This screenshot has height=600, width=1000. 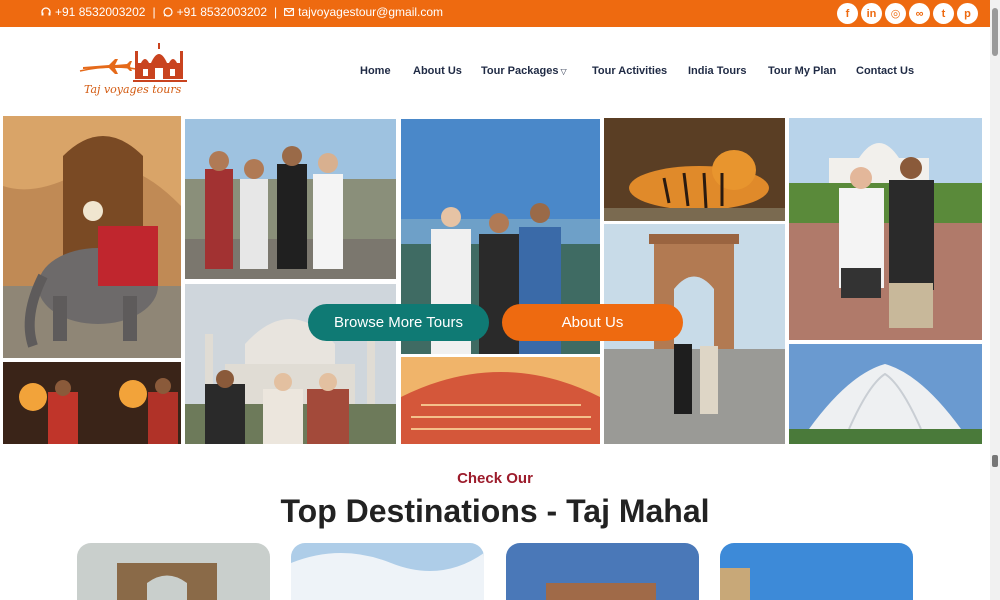 I want to click on whatsapp-number: +91 8532003202, so click(x=221, y=12).